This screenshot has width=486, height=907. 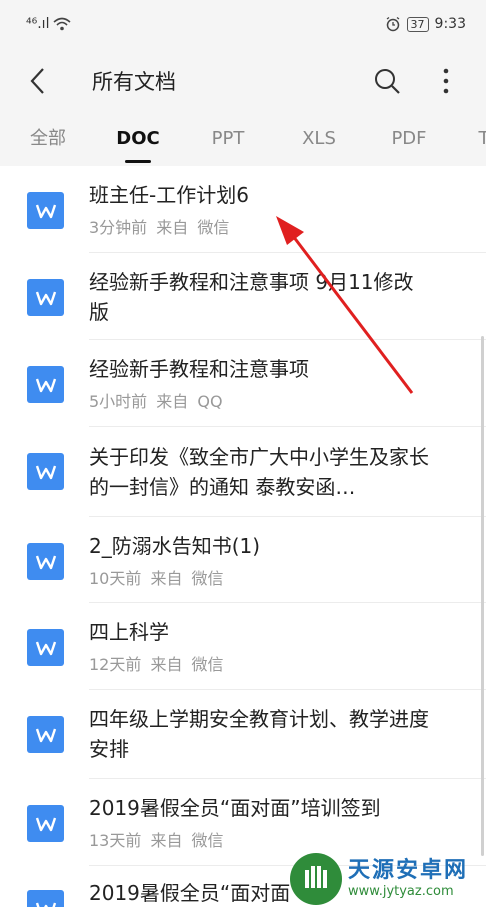 What do you see at coordinates (156, 840) in the screenshot?
I see `doc-meta: 13天前 来自 微信` at bounding box center [156, 840].